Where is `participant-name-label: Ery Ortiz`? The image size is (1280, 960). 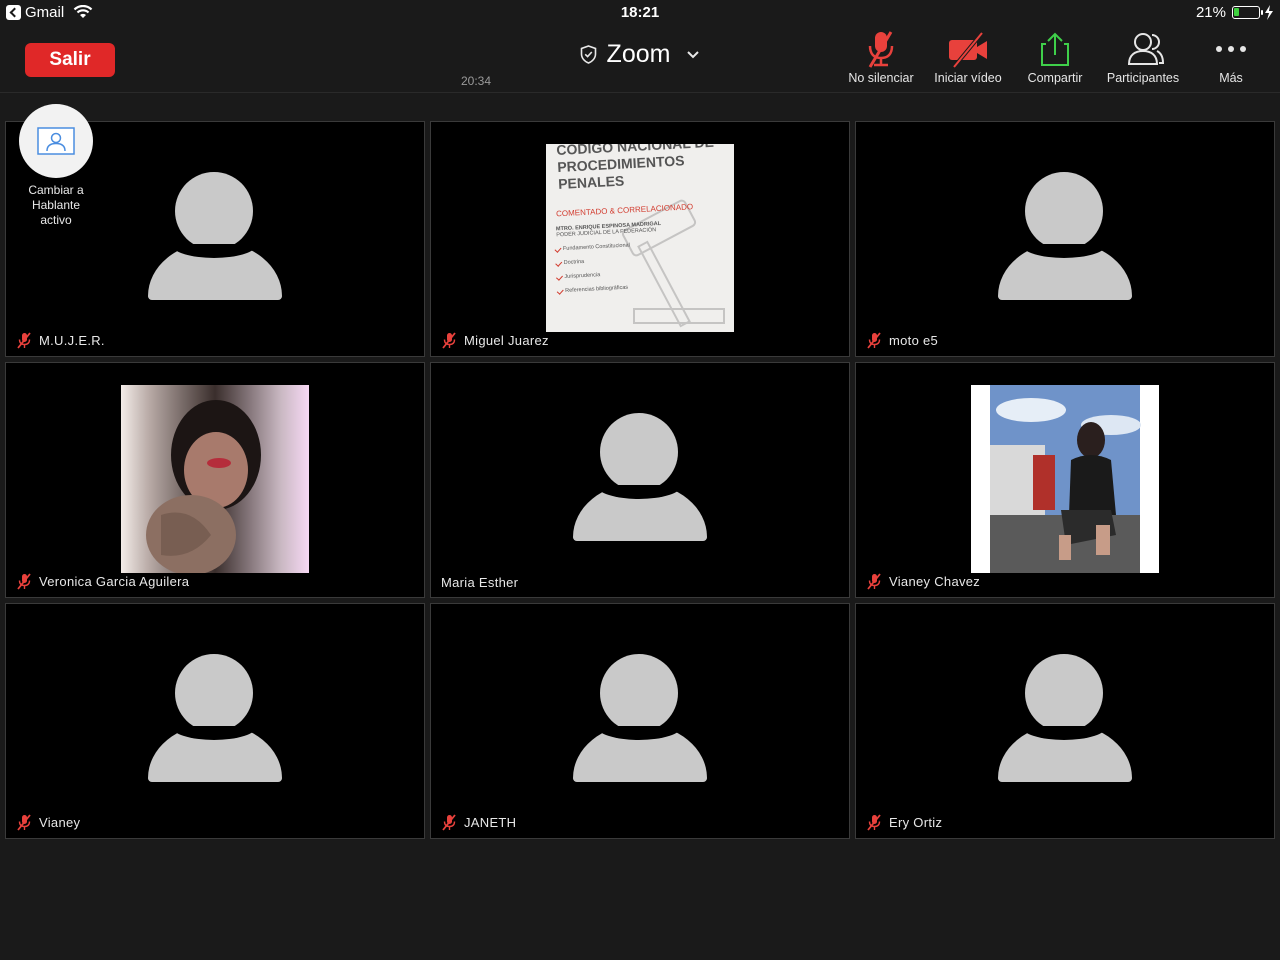 participant-name-label: Ery Ortiz is located at coordinates (904, 822).